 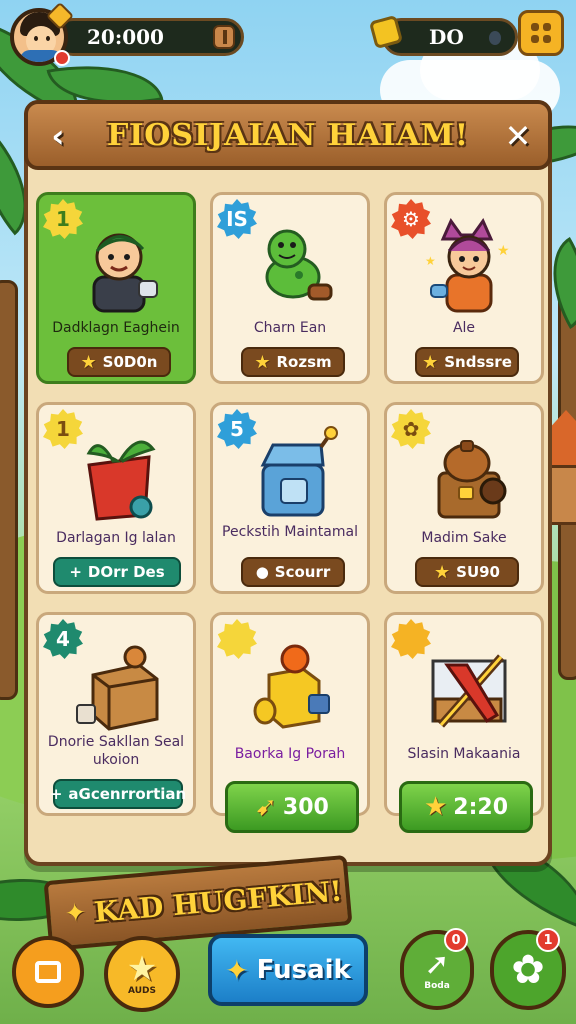 I want to click on item-card-9: Slasin Makaania ★ 2:20, so click(x=464, y=722).